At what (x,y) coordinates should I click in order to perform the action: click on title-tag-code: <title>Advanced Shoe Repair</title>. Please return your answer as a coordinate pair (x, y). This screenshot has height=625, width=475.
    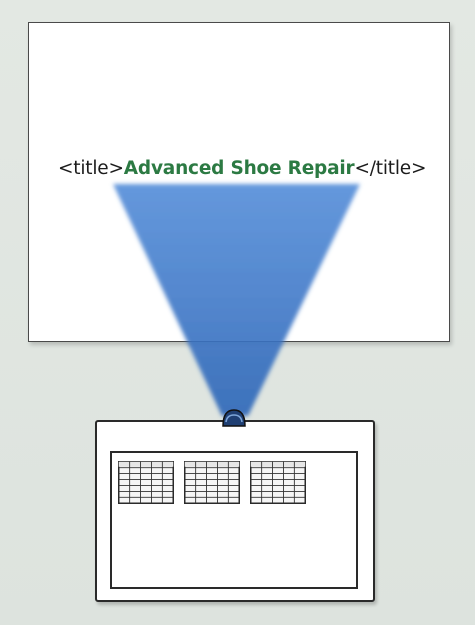
    Looking at the image, I should click on (242, 168).